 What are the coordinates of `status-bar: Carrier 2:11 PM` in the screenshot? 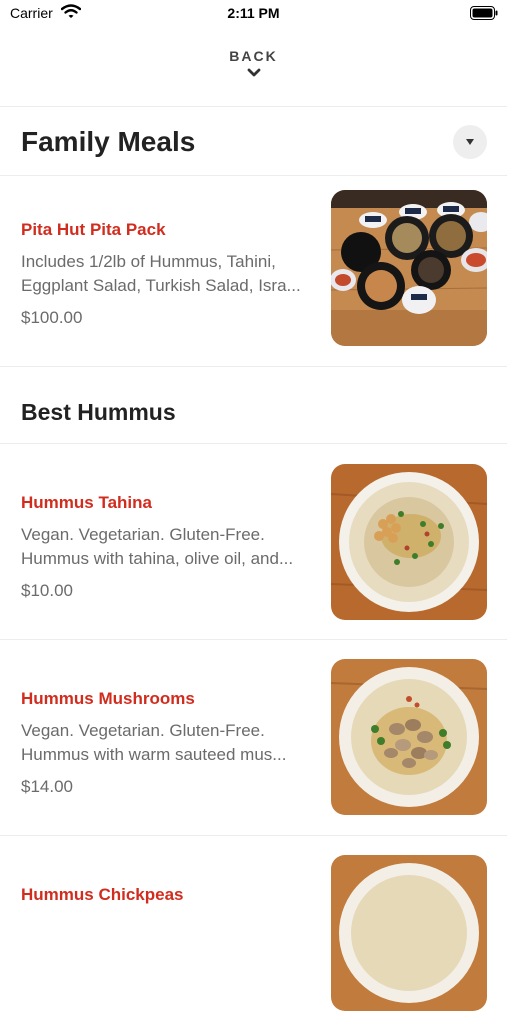 It's located at (253, 15).